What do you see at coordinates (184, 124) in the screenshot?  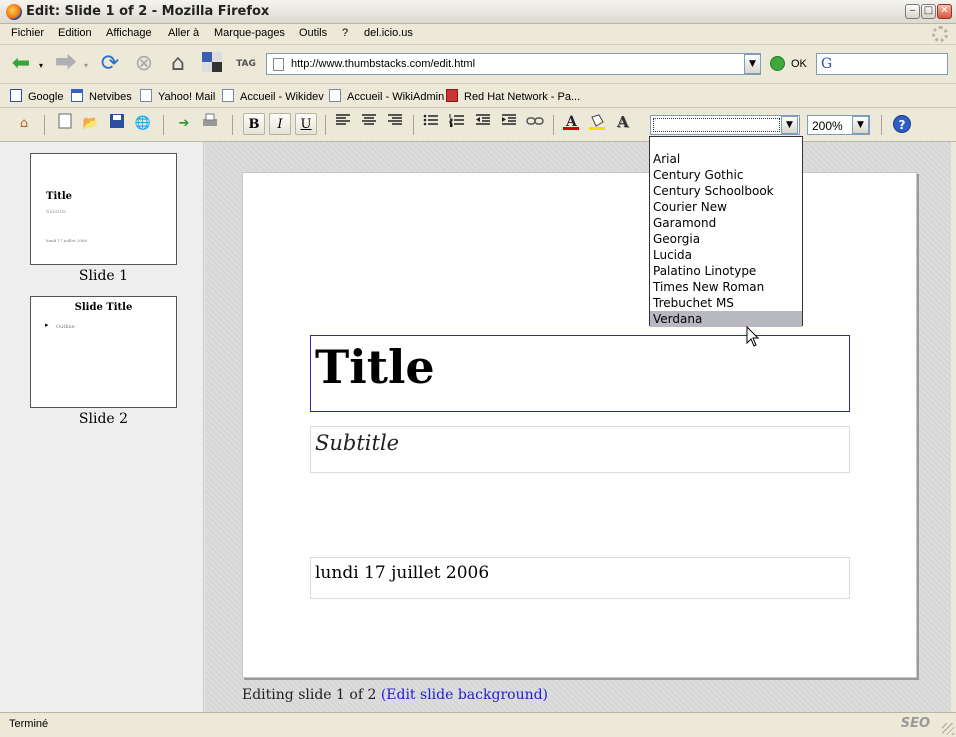 I see `export-arrow-icon: ➔` at bounding box center [184, 124].